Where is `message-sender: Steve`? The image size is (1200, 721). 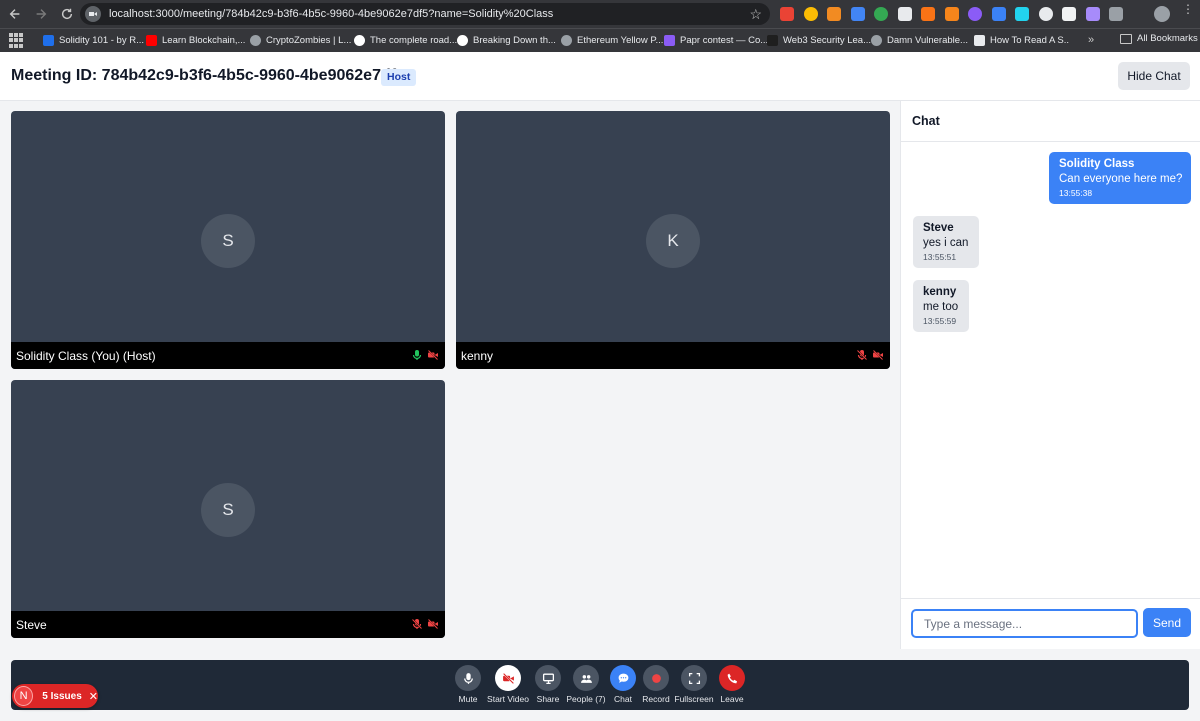 message-sender: Steve is located at coordinates (938, 228).